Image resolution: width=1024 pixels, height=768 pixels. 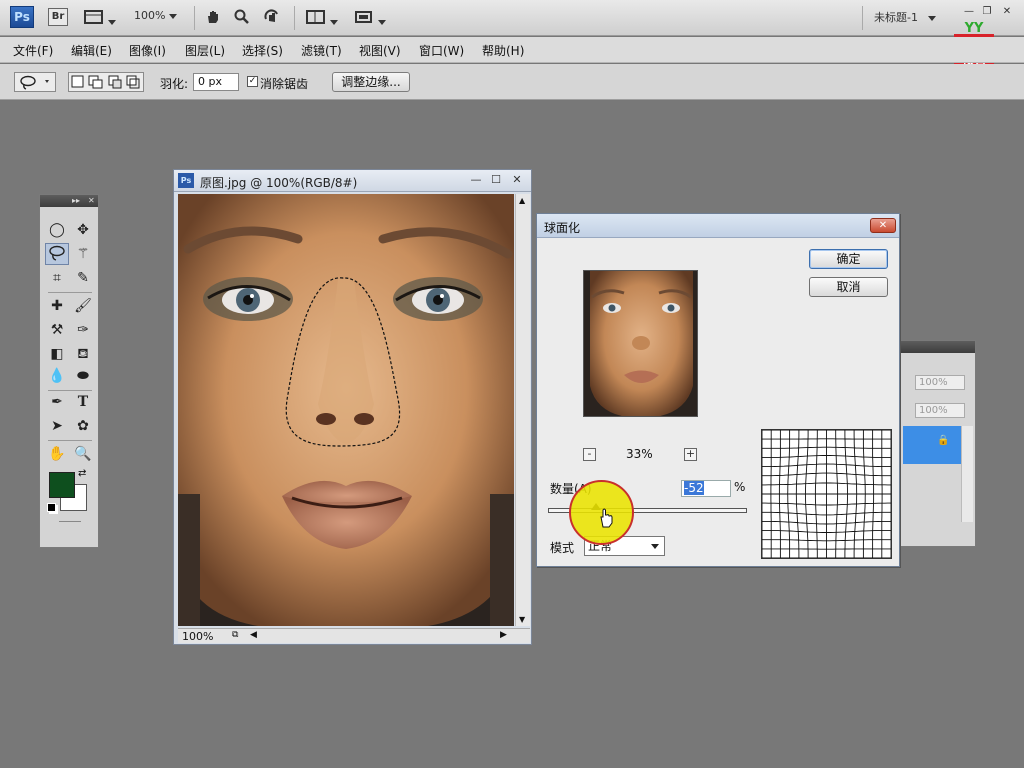 What do you see at coordinates (83, 402) in the screenshot?
I see `type-tool-icon: T` at bounding box center [83, 402].